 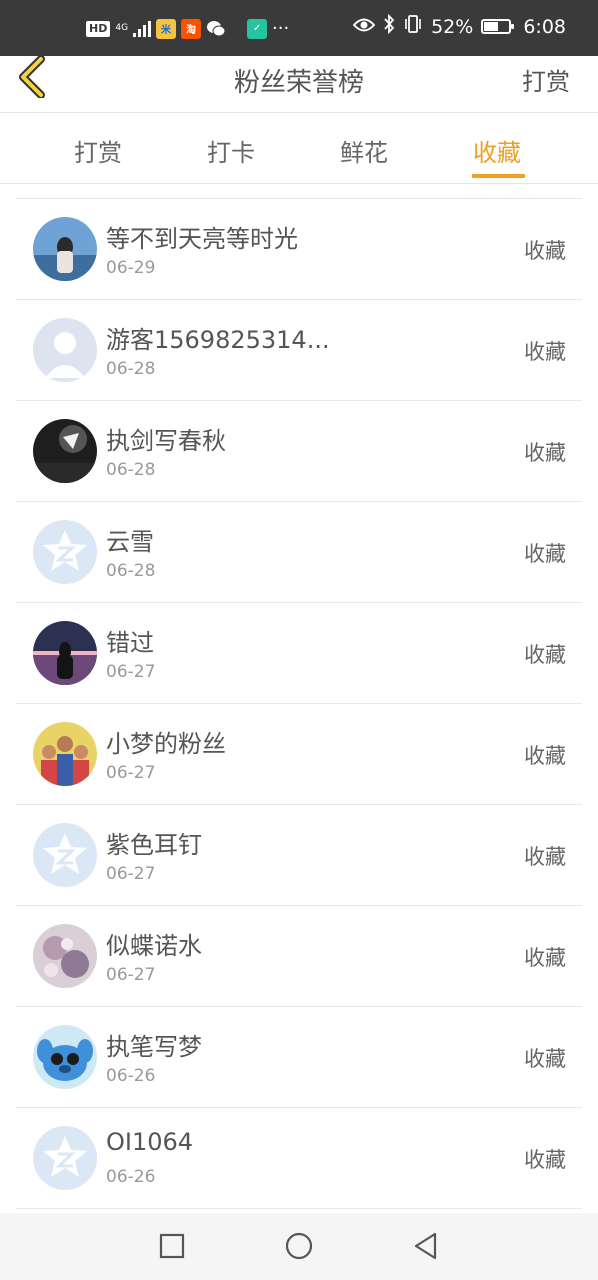 What do you see at coordinates (364, 27) in the screenshot?
I see `eye-icon` at bounding box center [364, 27].